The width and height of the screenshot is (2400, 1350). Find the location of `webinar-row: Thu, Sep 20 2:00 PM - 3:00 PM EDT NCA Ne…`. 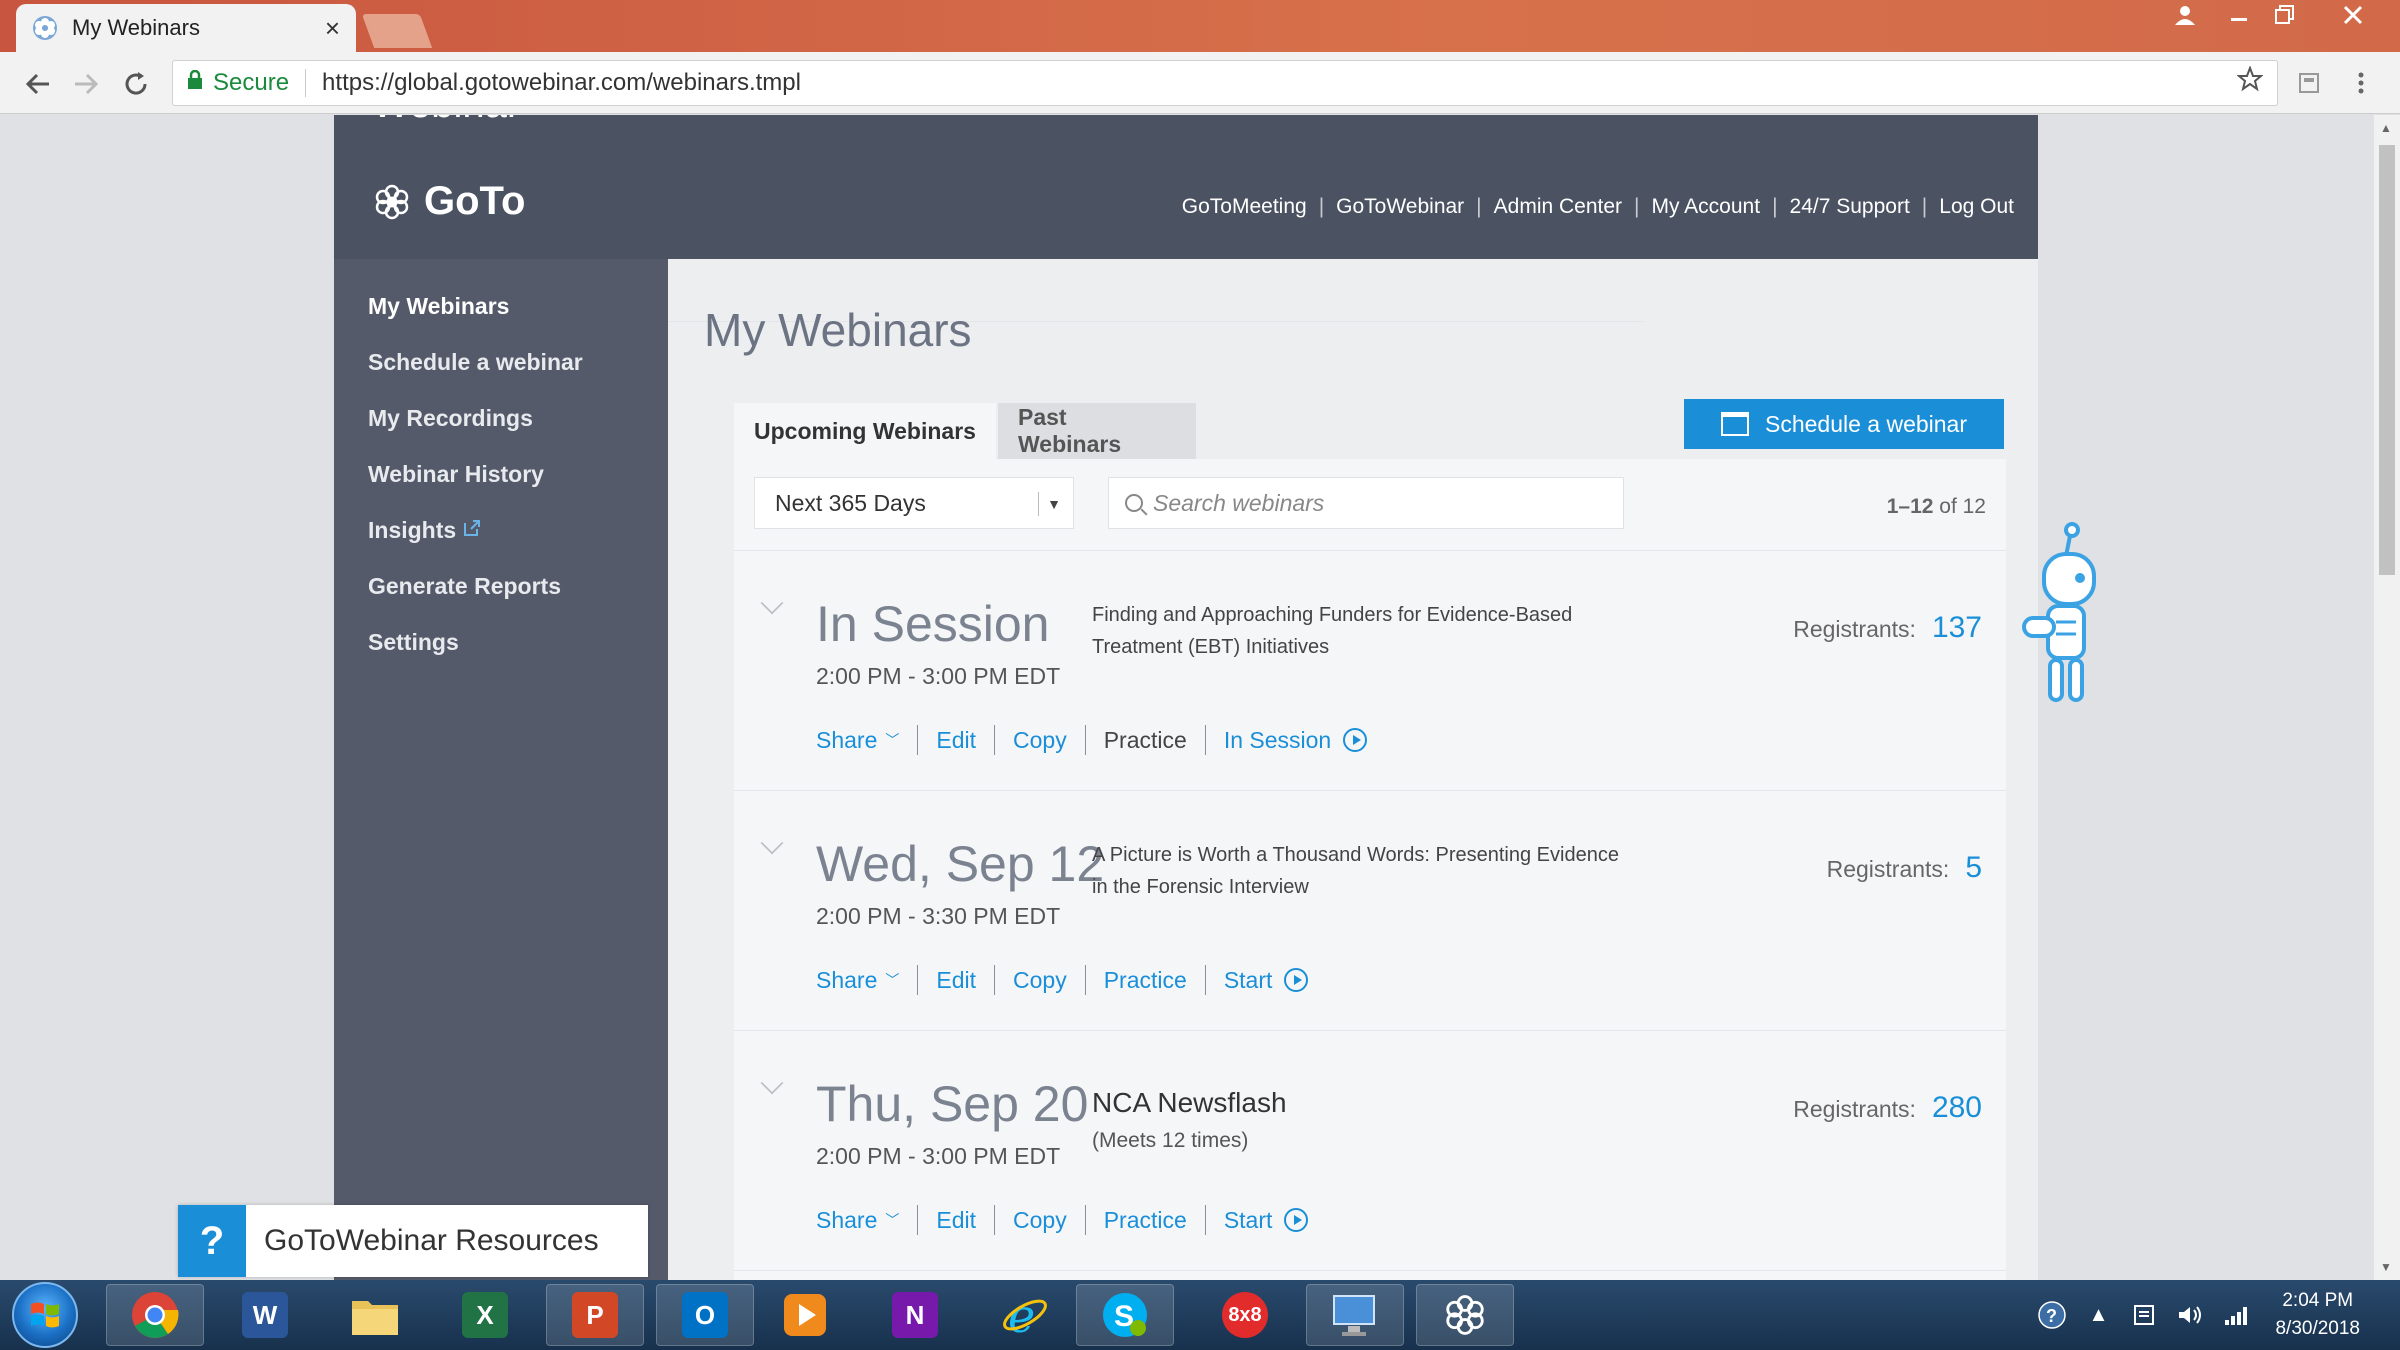

webinar-row: Thu, Sep 20 2:00 PM - 3:00 PM EDT NCA Ne… is located at coordinates (1370, 1151).